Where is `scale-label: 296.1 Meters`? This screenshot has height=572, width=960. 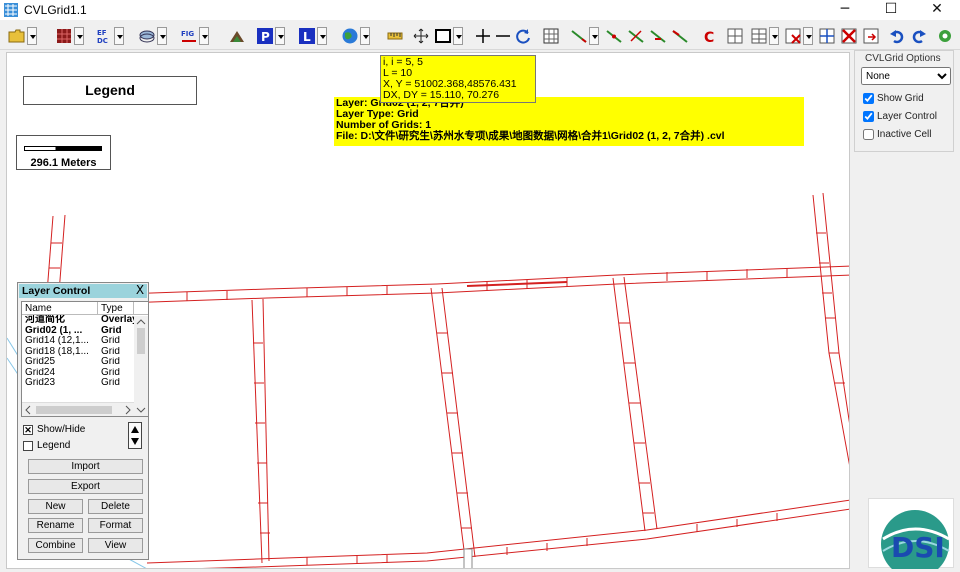
scale-label: 296.1 Meters is located at coordinates (63, 163).